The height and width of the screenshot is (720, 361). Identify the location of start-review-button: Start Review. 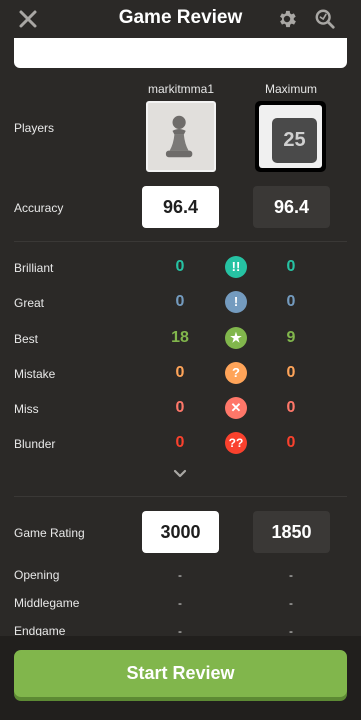
(180, 673).